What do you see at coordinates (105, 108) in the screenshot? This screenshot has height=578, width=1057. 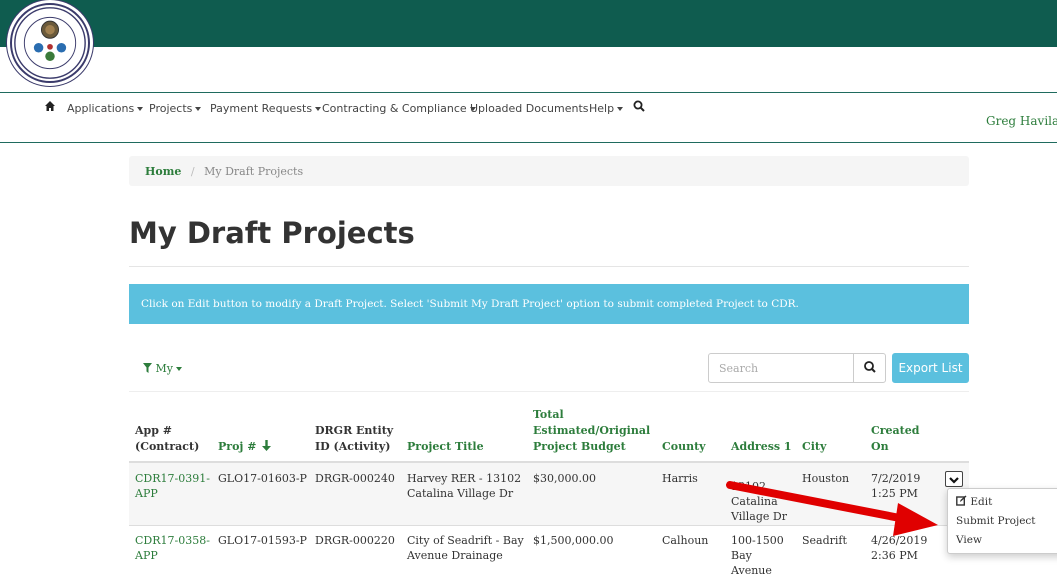 I see `nav-applications: Applications` at bounding box center [105, 108].